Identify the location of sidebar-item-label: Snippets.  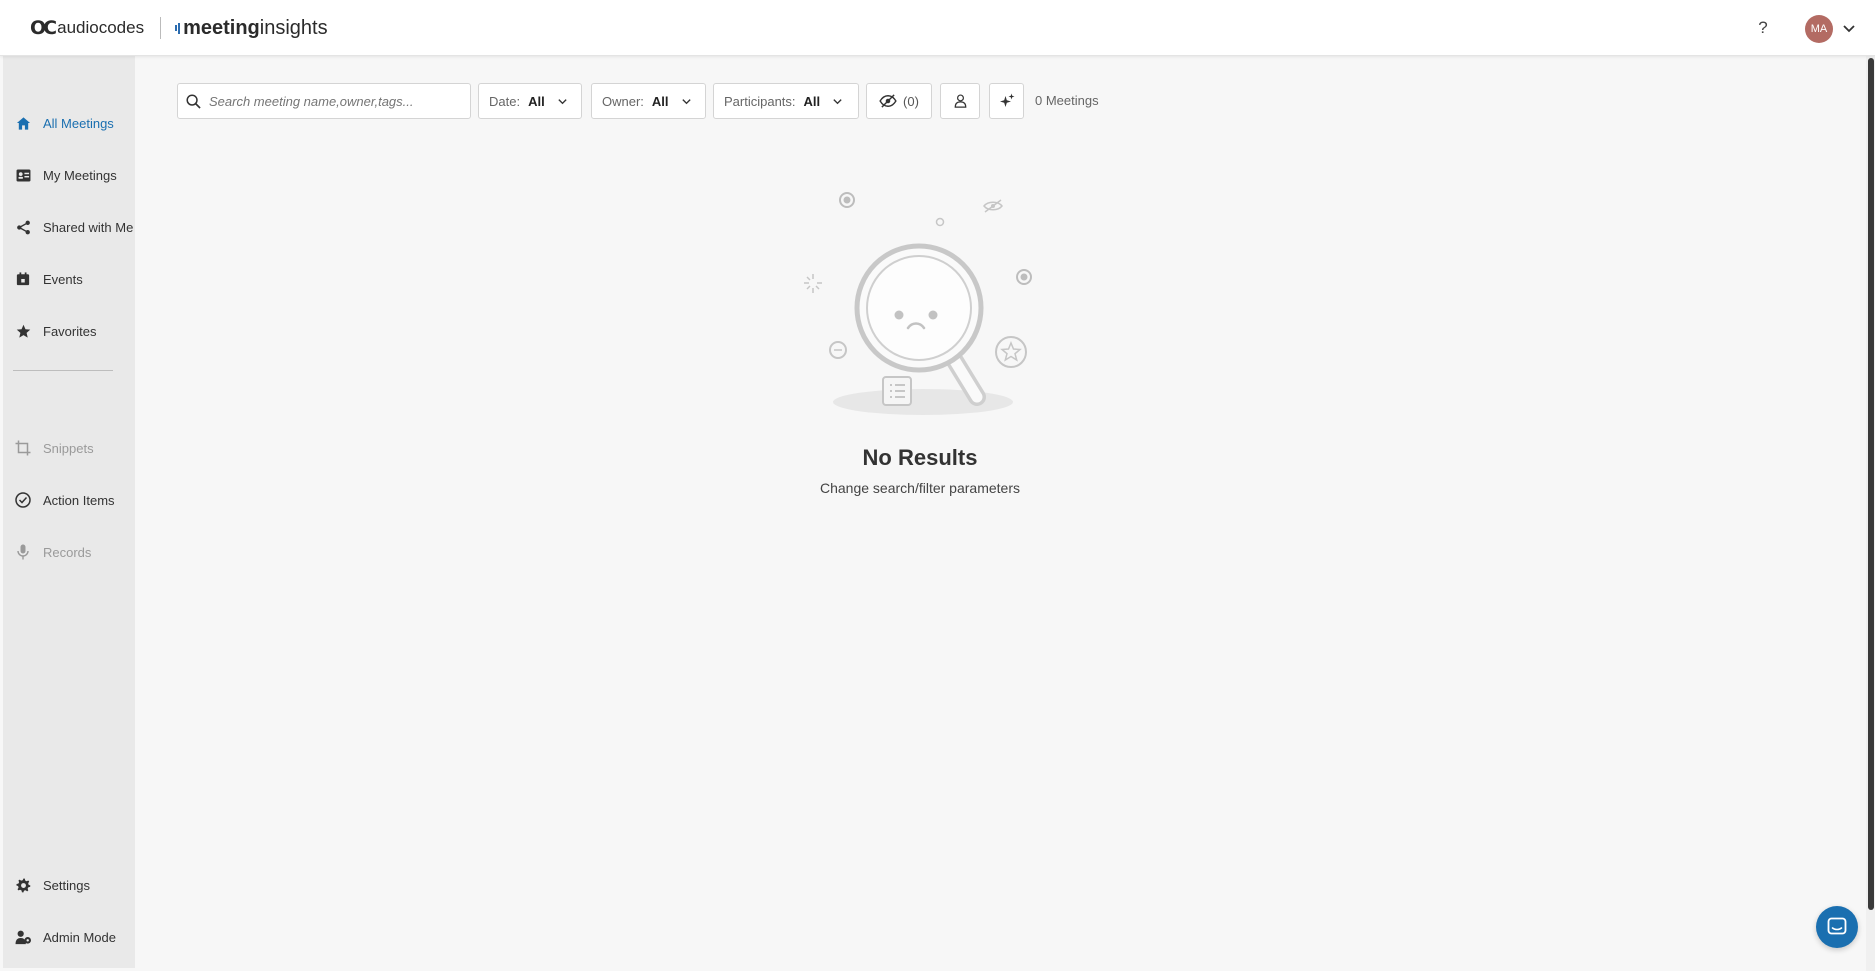
(68, 448).